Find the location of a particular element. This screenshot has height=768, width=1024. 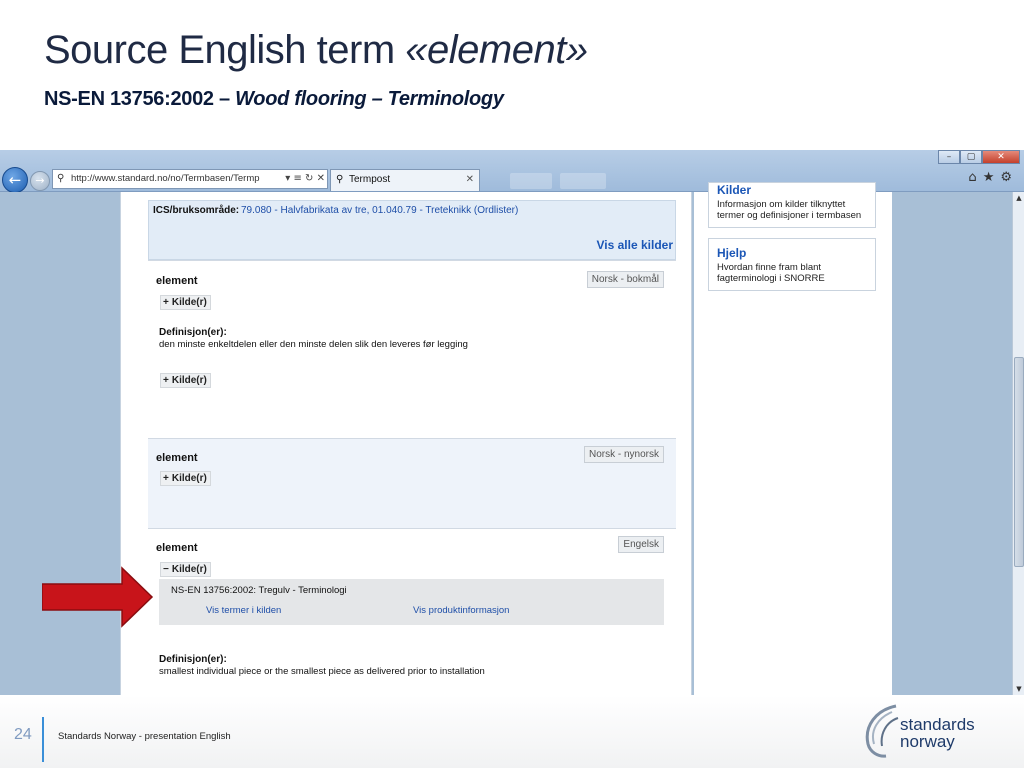

close-window-button: ✕ is located at coordinates (1001, 157).